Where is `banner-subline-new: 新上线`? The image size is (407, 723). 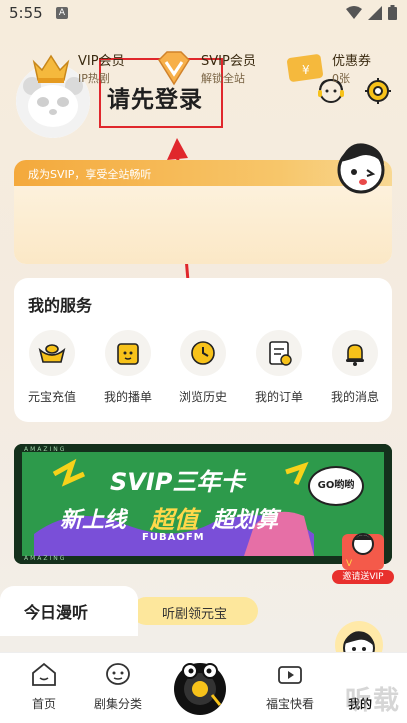 banner-subline-new: 新上线 is located at coordinates (93, 520).